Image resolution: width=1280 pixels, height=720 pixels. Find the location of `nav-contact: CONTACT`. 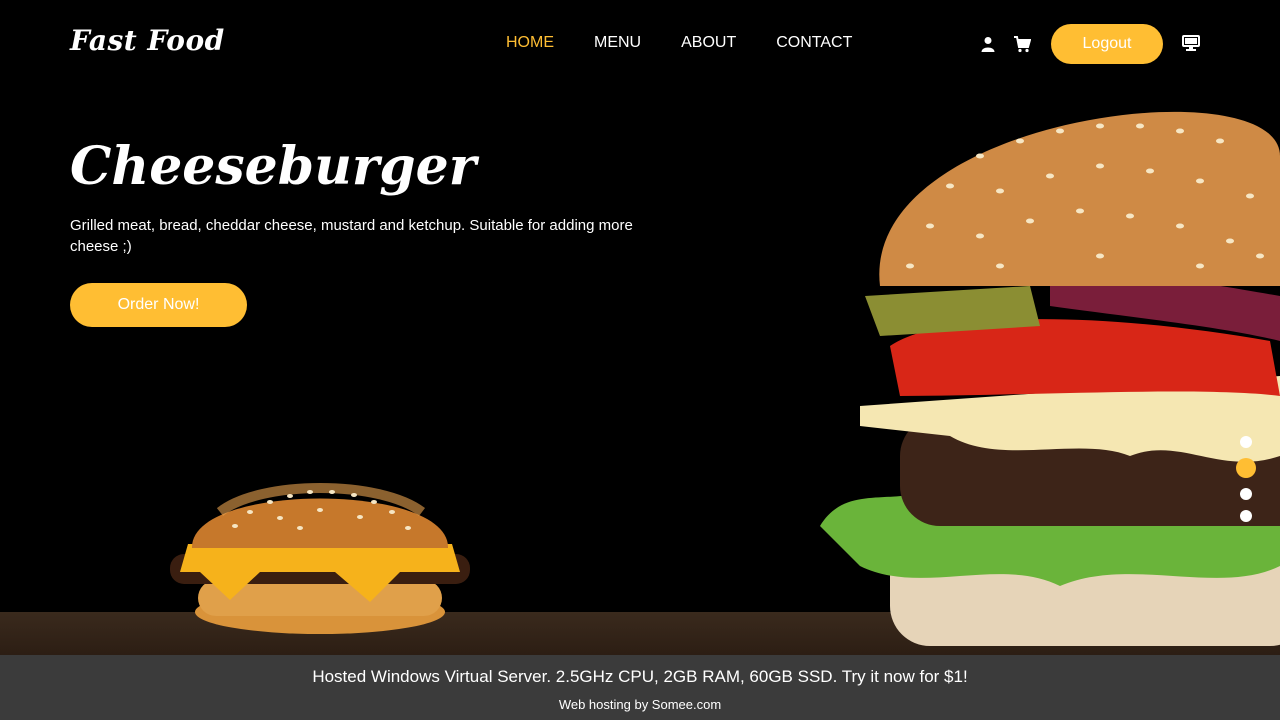

nav-contact: CONTACT is located at coordinates (814, 43).